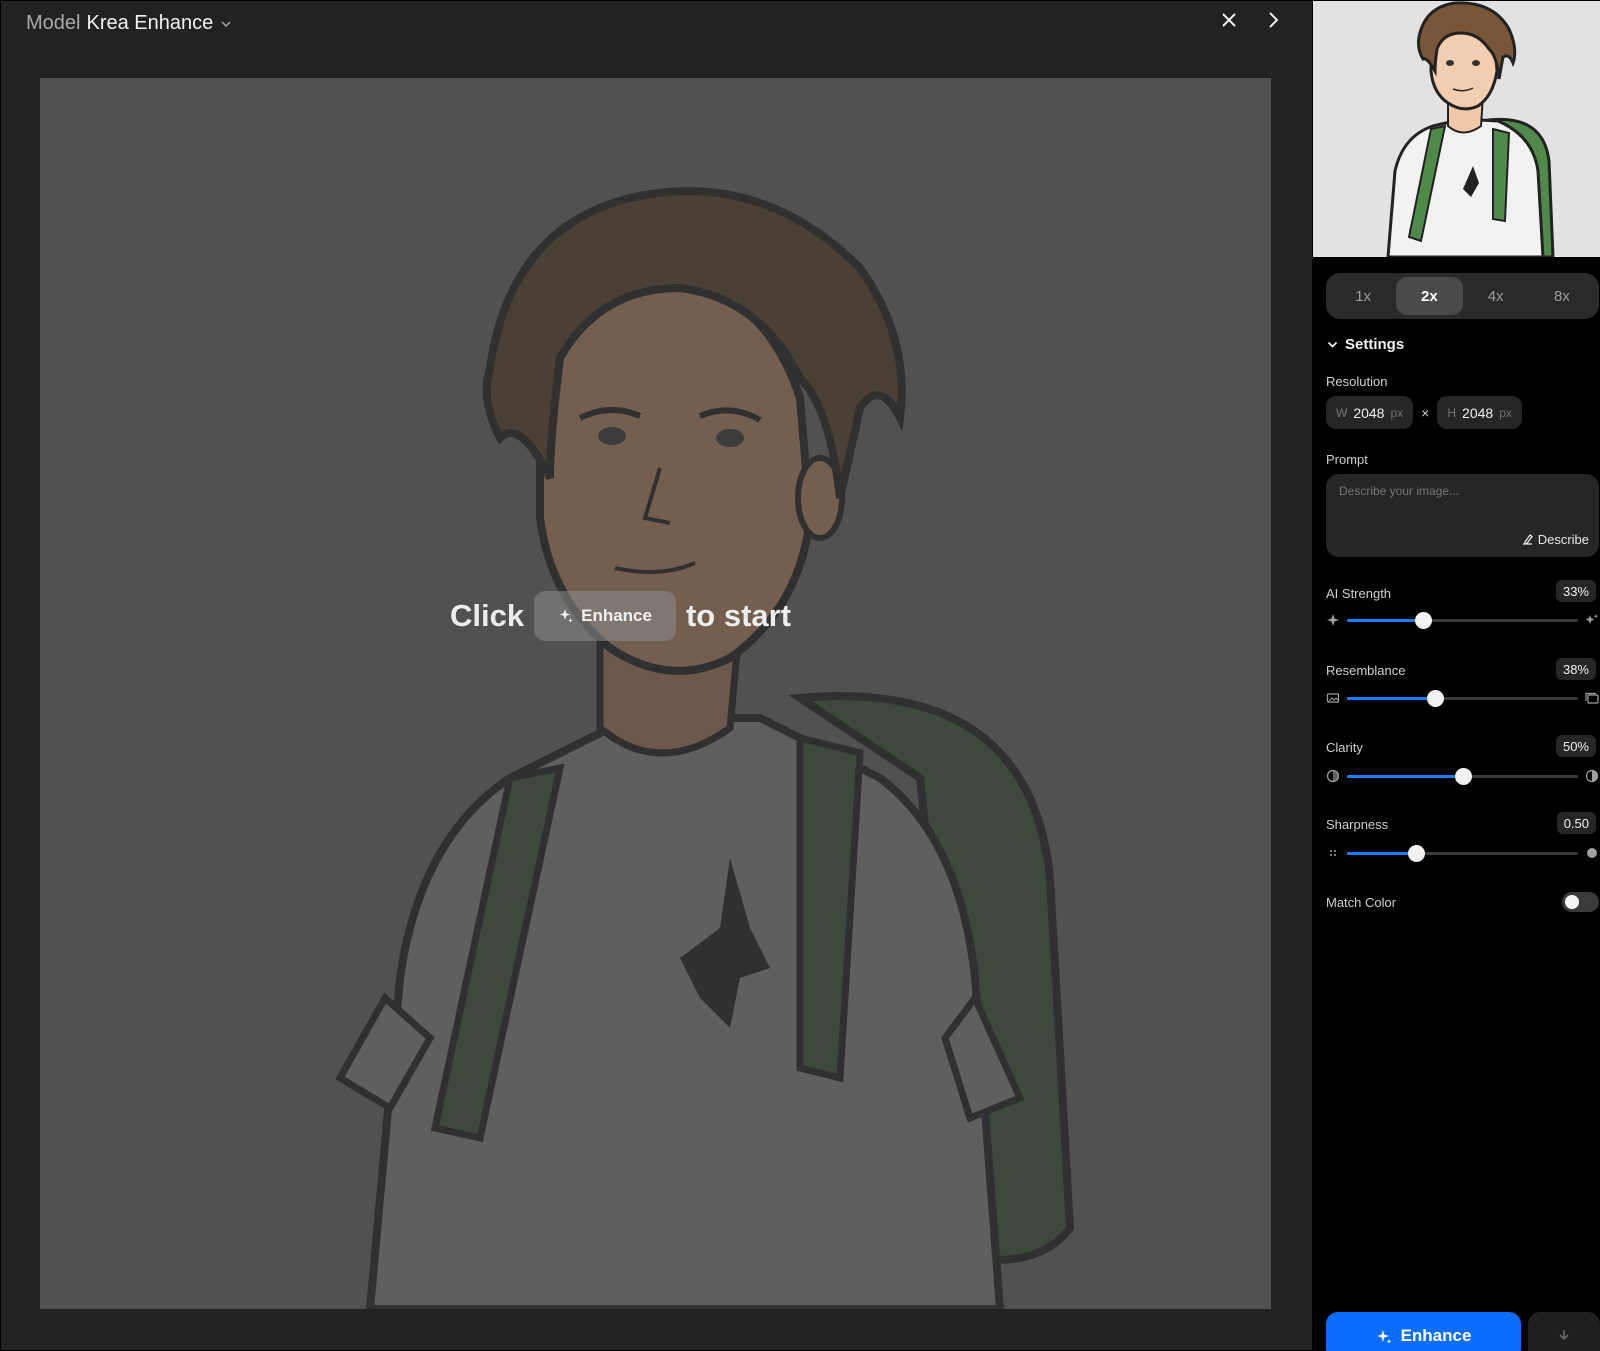 This screenshot has width=1600, height=1351. I want to click on images-stack-icon, so click(1592, 698).